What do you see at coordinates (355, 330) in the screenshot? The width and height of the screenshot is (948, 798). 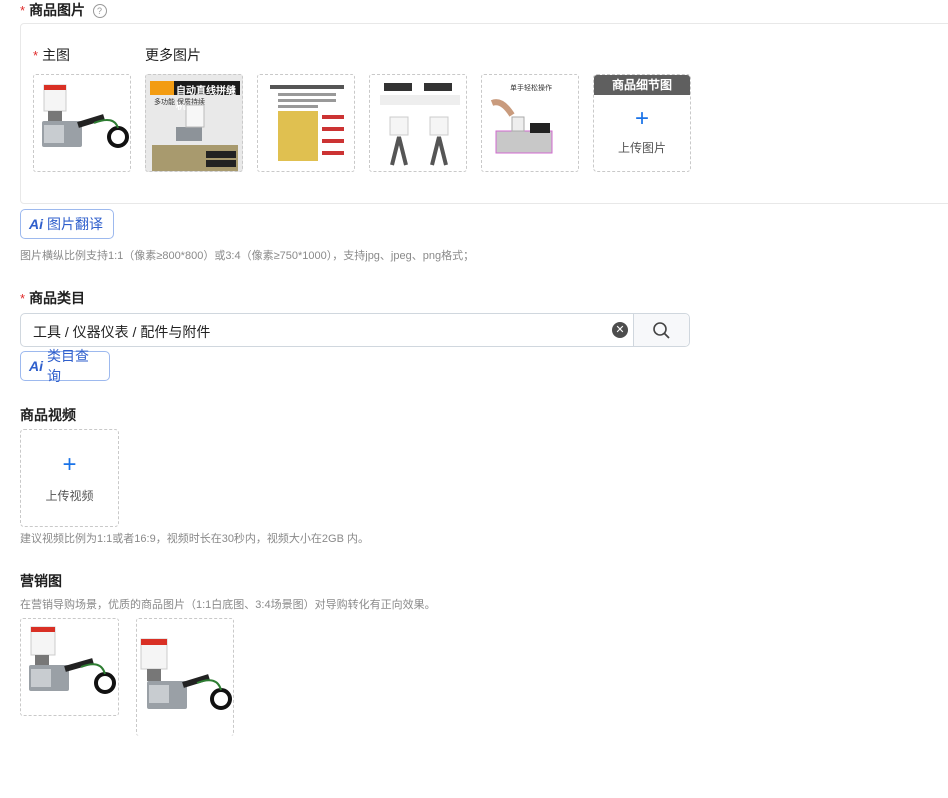 I see `category-select: 工具 / 仪器仪表 / 配件与附件 ✕` at bounding box center [355, 330].